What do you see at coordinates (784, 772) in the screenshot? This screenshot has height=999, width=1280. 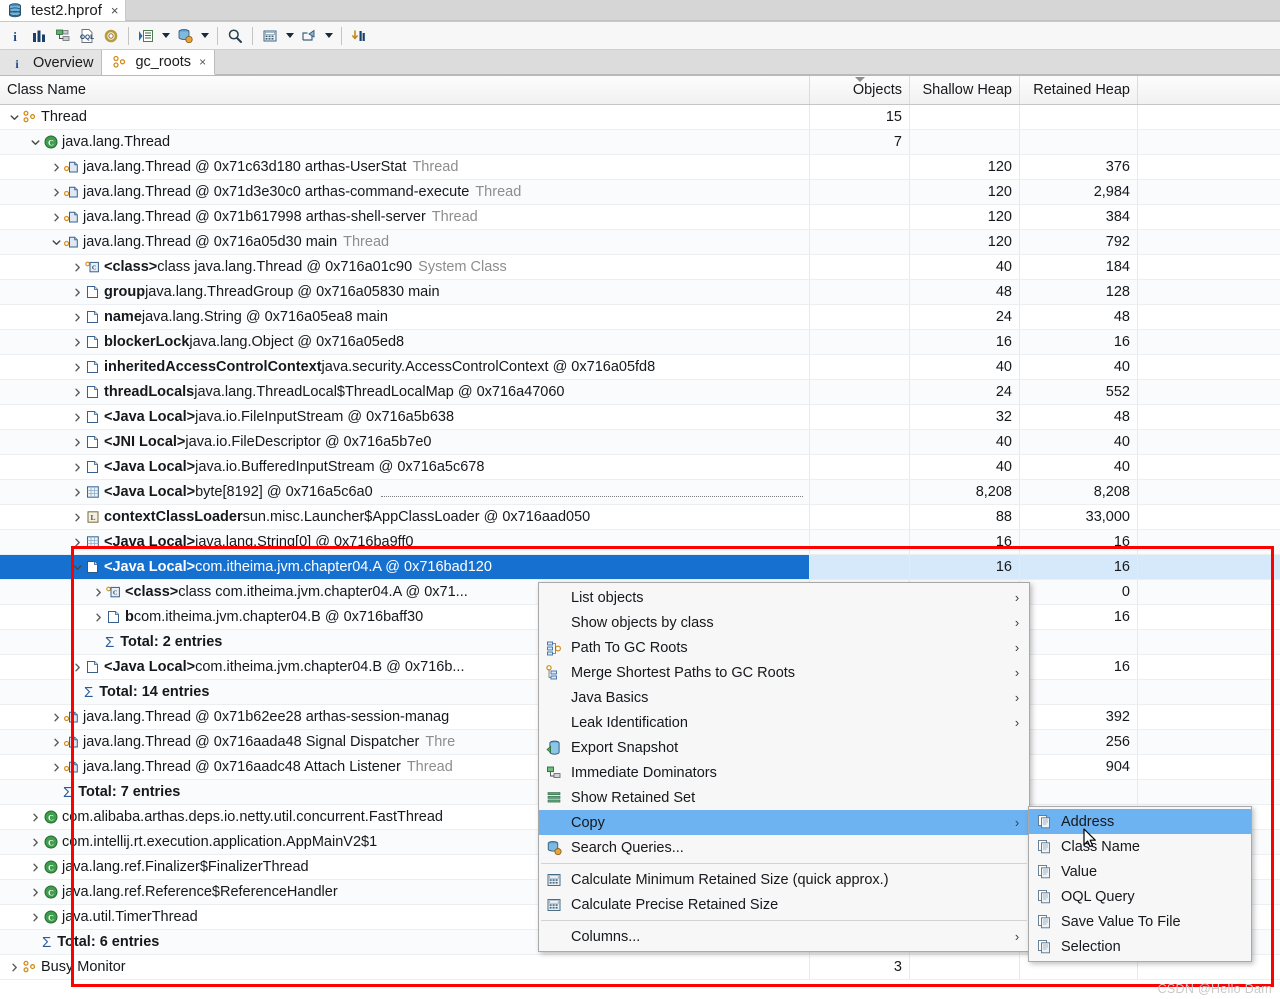 I see `menu-item-immediate-dominators: Immediate Dominators` at bounding box center [784, 772].